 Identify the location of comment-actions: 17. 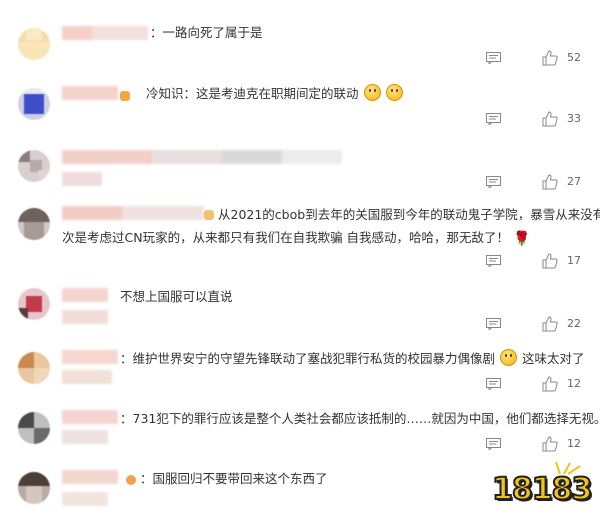
(540, 263).